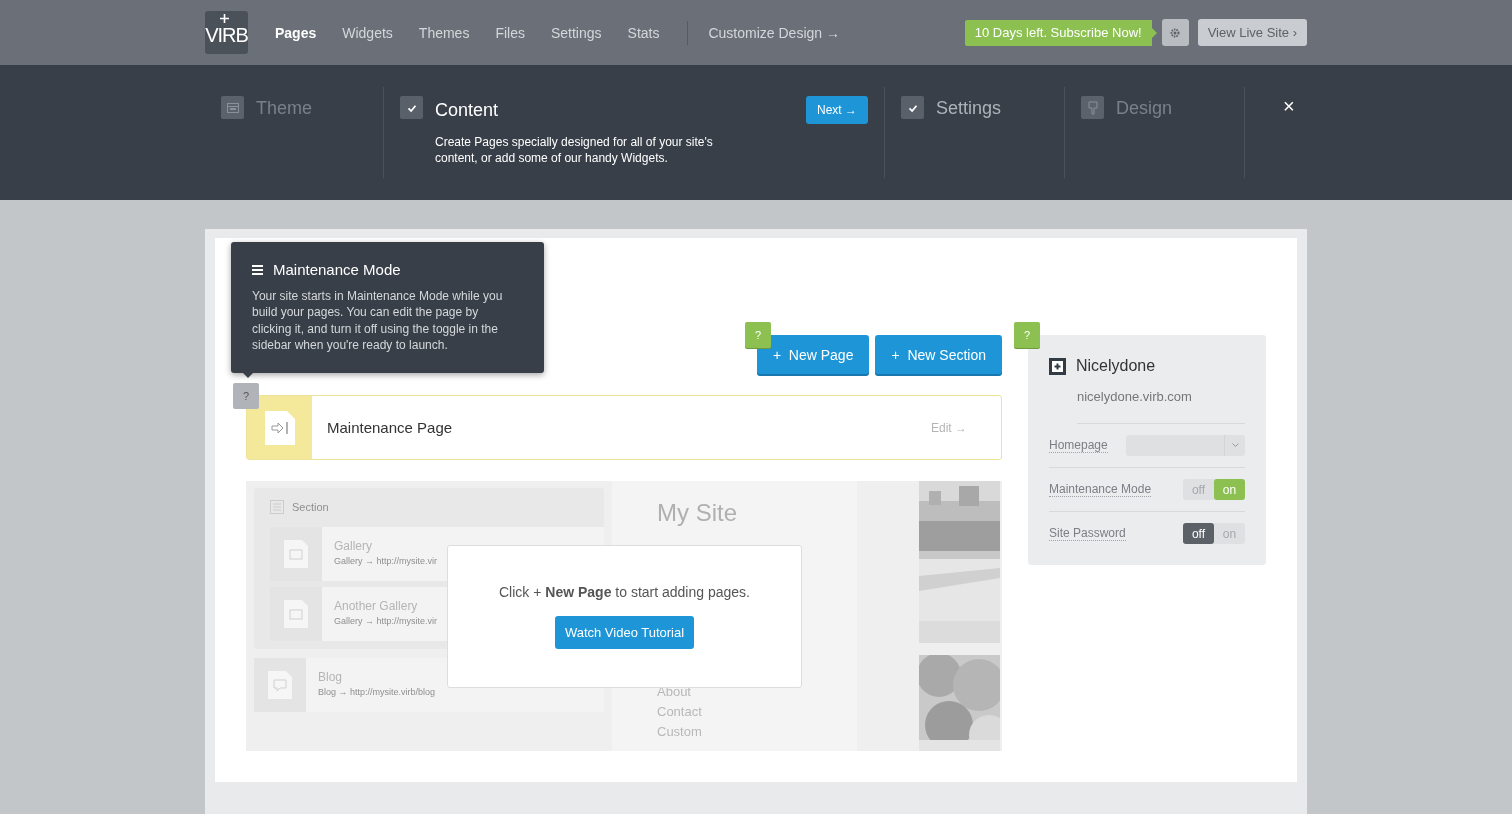 The width and height of the screenshot is (1512, 814). I want to click on add-button: + New Section, so click(938, 354).